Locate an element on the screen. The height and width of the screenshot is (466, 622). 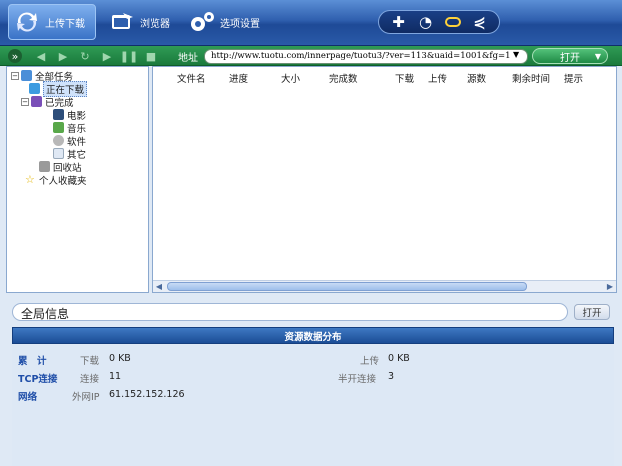
tree-item-other: 其它 is located at coordinates (69, 154).